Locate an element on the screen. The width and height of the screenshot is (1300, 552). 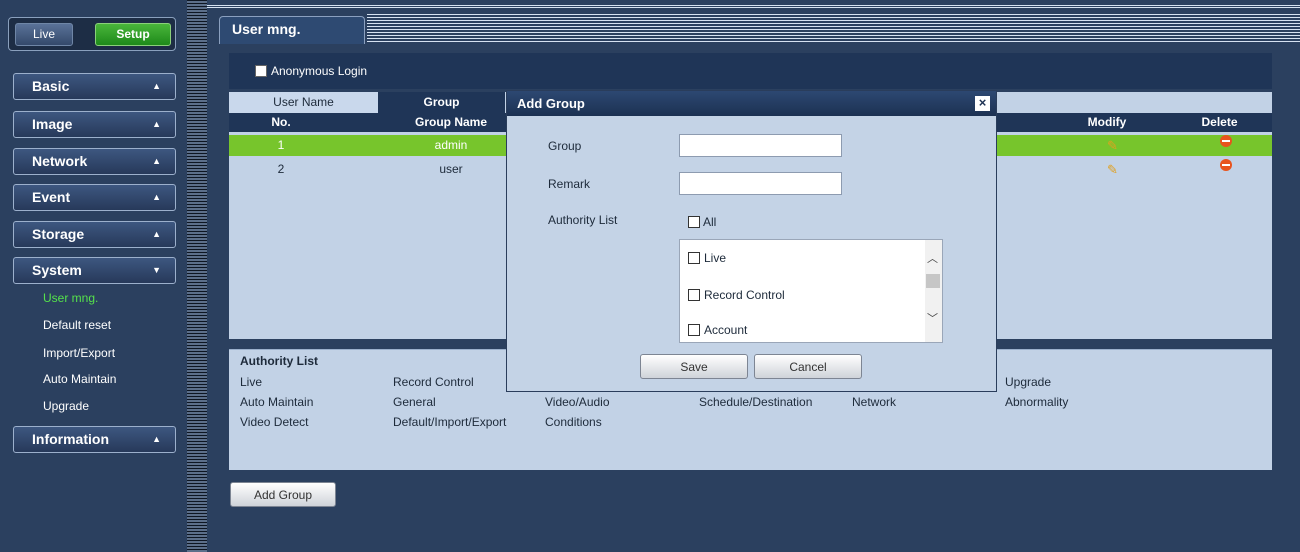
page-tab: User mng. is located at coordinates (292, 30).